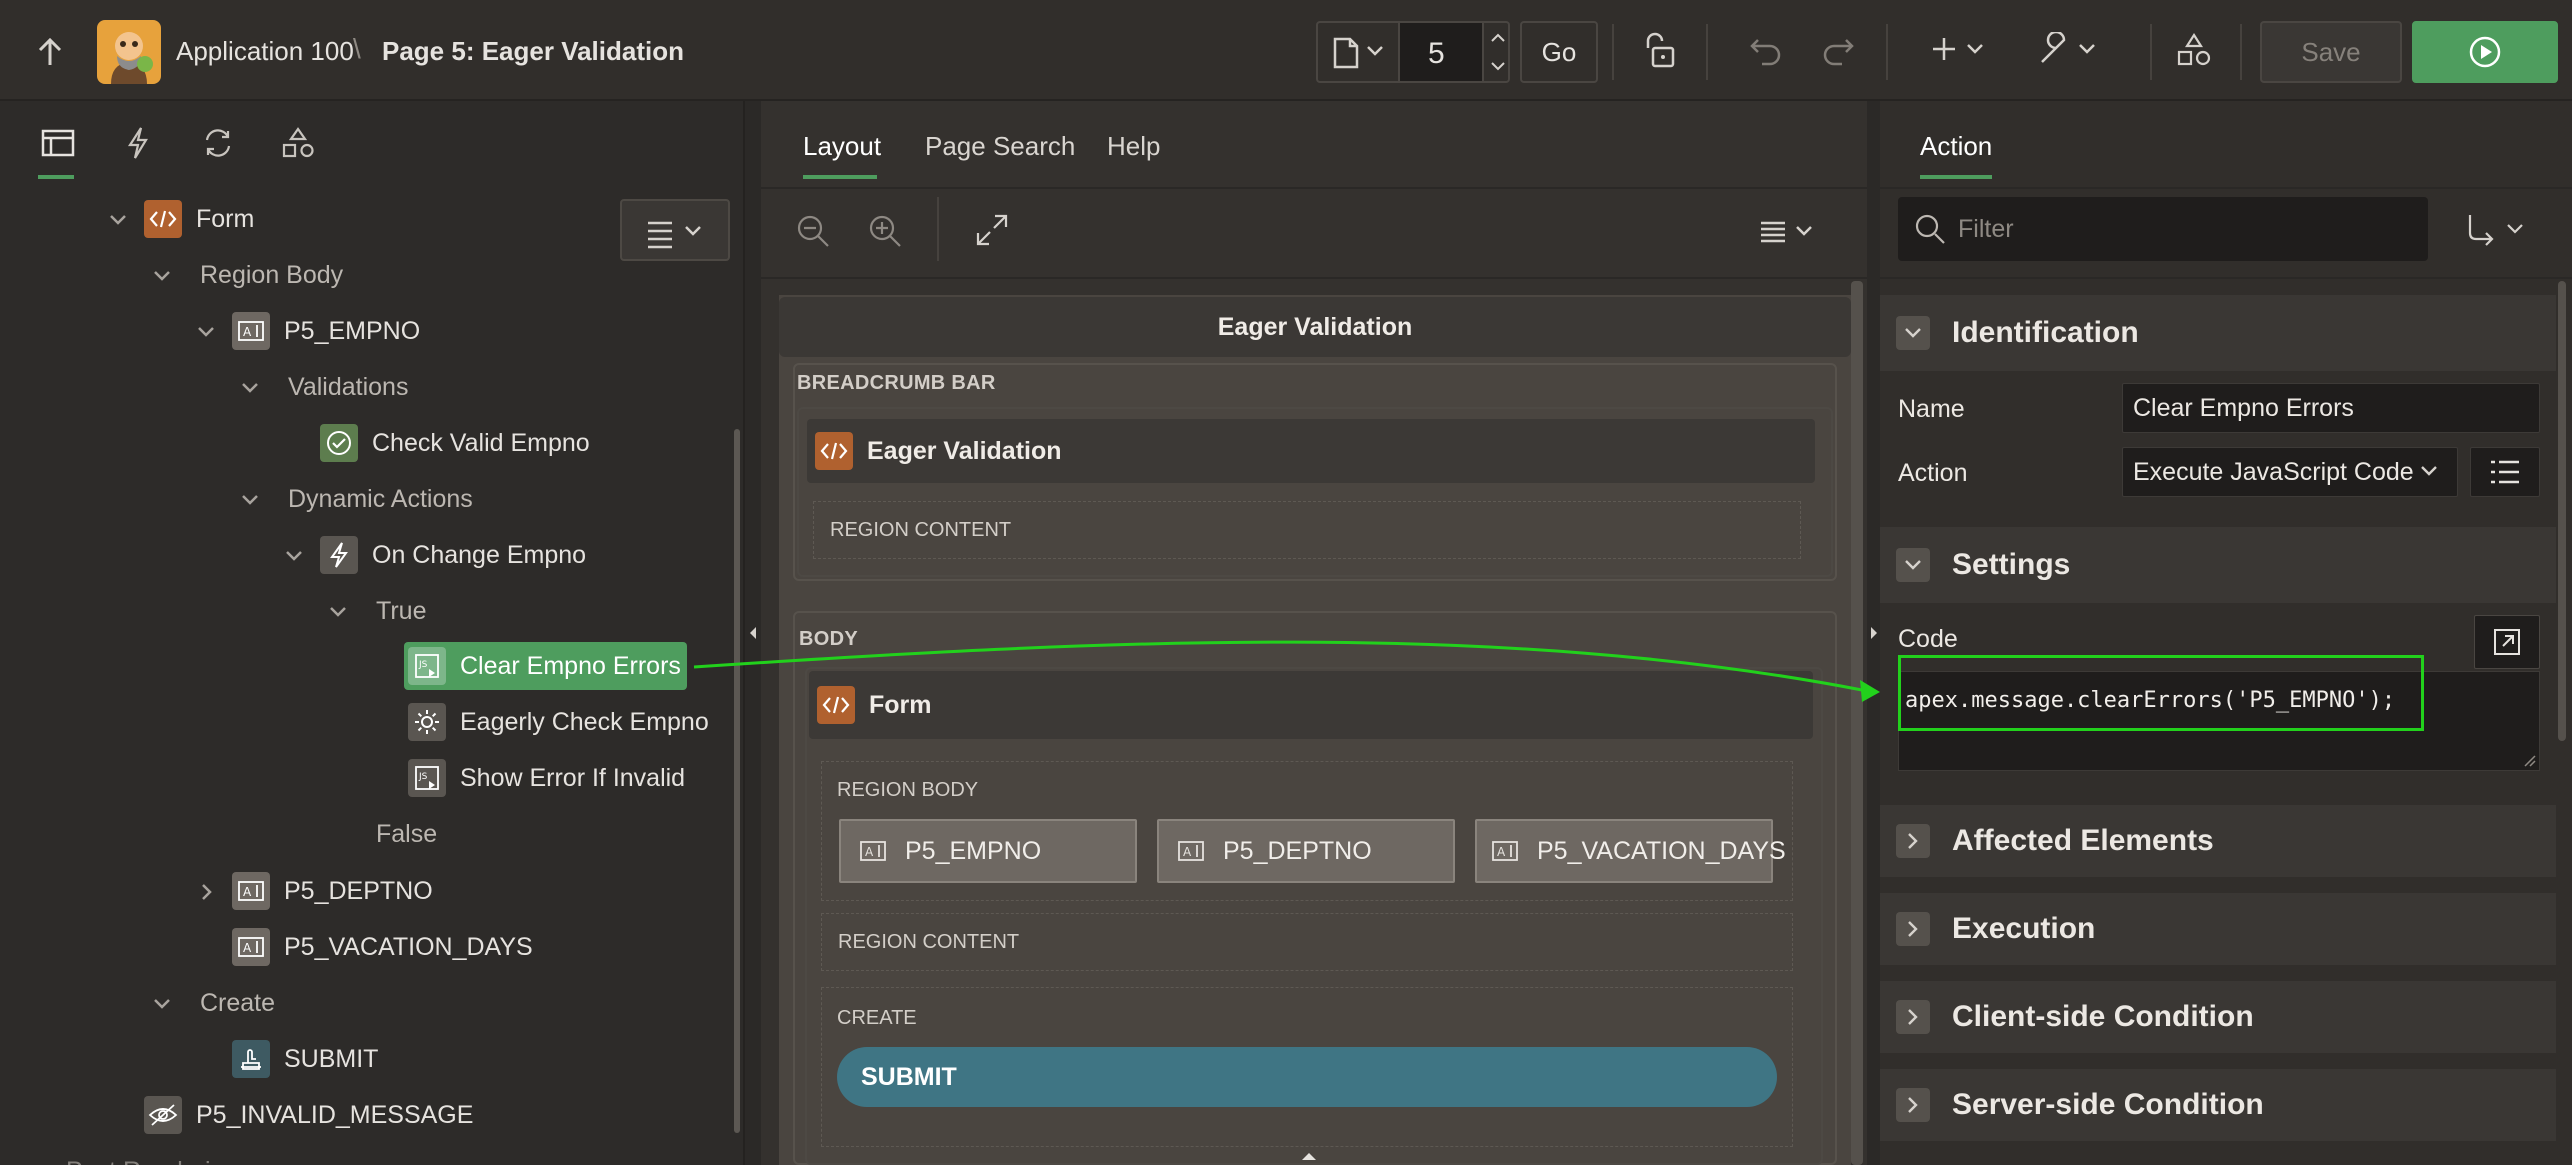 Image resolution: width=2572 pixels, height=1165 pixels. I want to click on open-code-editor-button, so click(2507, 642).